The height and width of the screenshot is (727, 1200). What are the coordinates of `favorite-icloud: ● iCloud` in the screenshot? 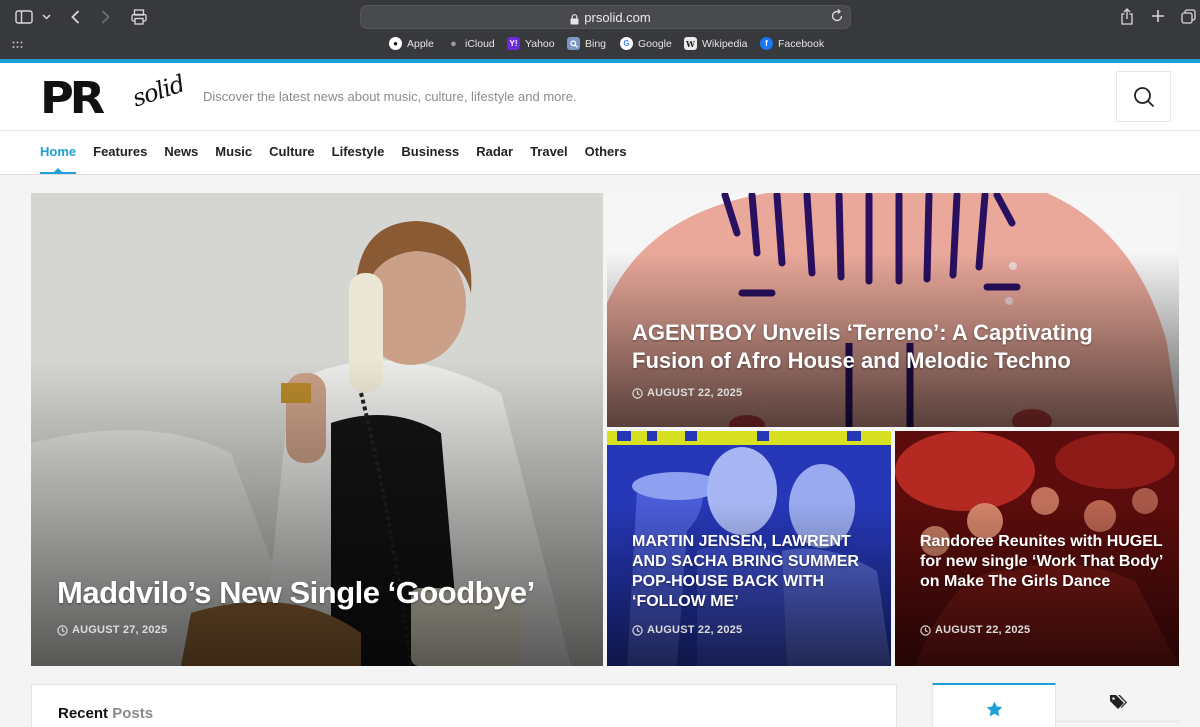 It's located at (471, 43).